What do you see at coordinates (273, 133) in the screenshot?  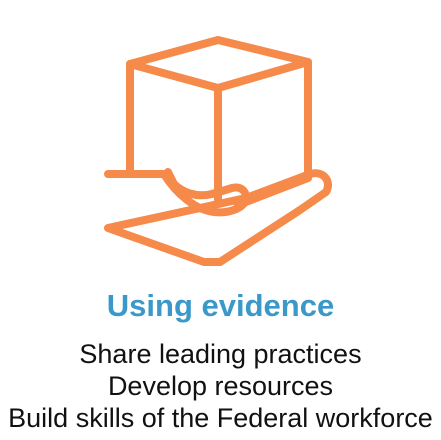 I see `box-right-face` at bounding box center [273, 133].